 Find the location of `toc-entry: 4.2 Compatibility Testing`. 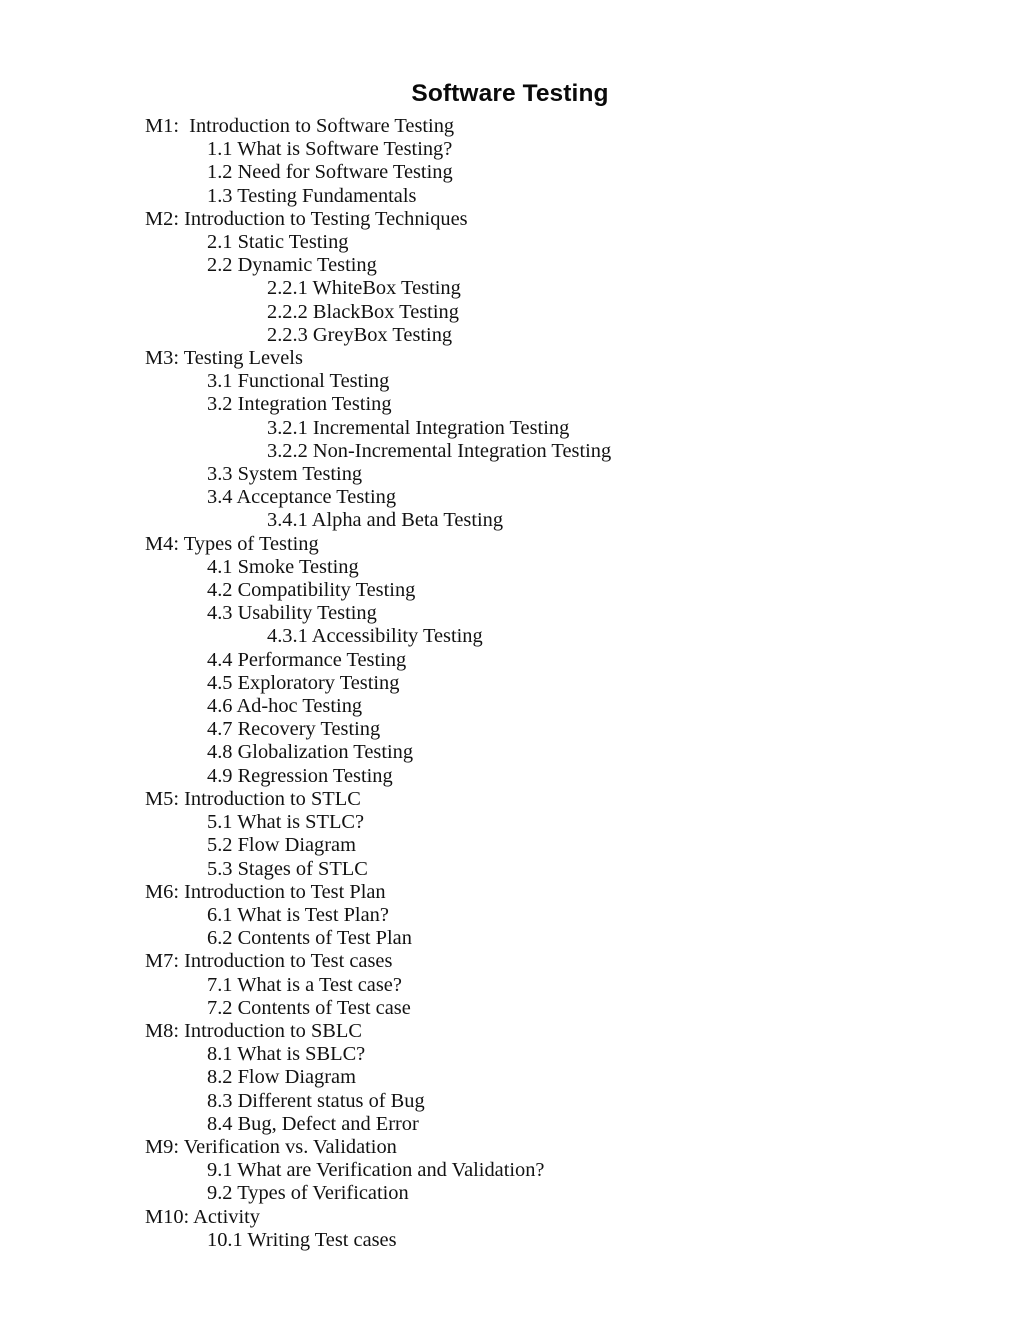

toc-entry: 4.2 Compatibility Testing is located at coordinates (311, 590).